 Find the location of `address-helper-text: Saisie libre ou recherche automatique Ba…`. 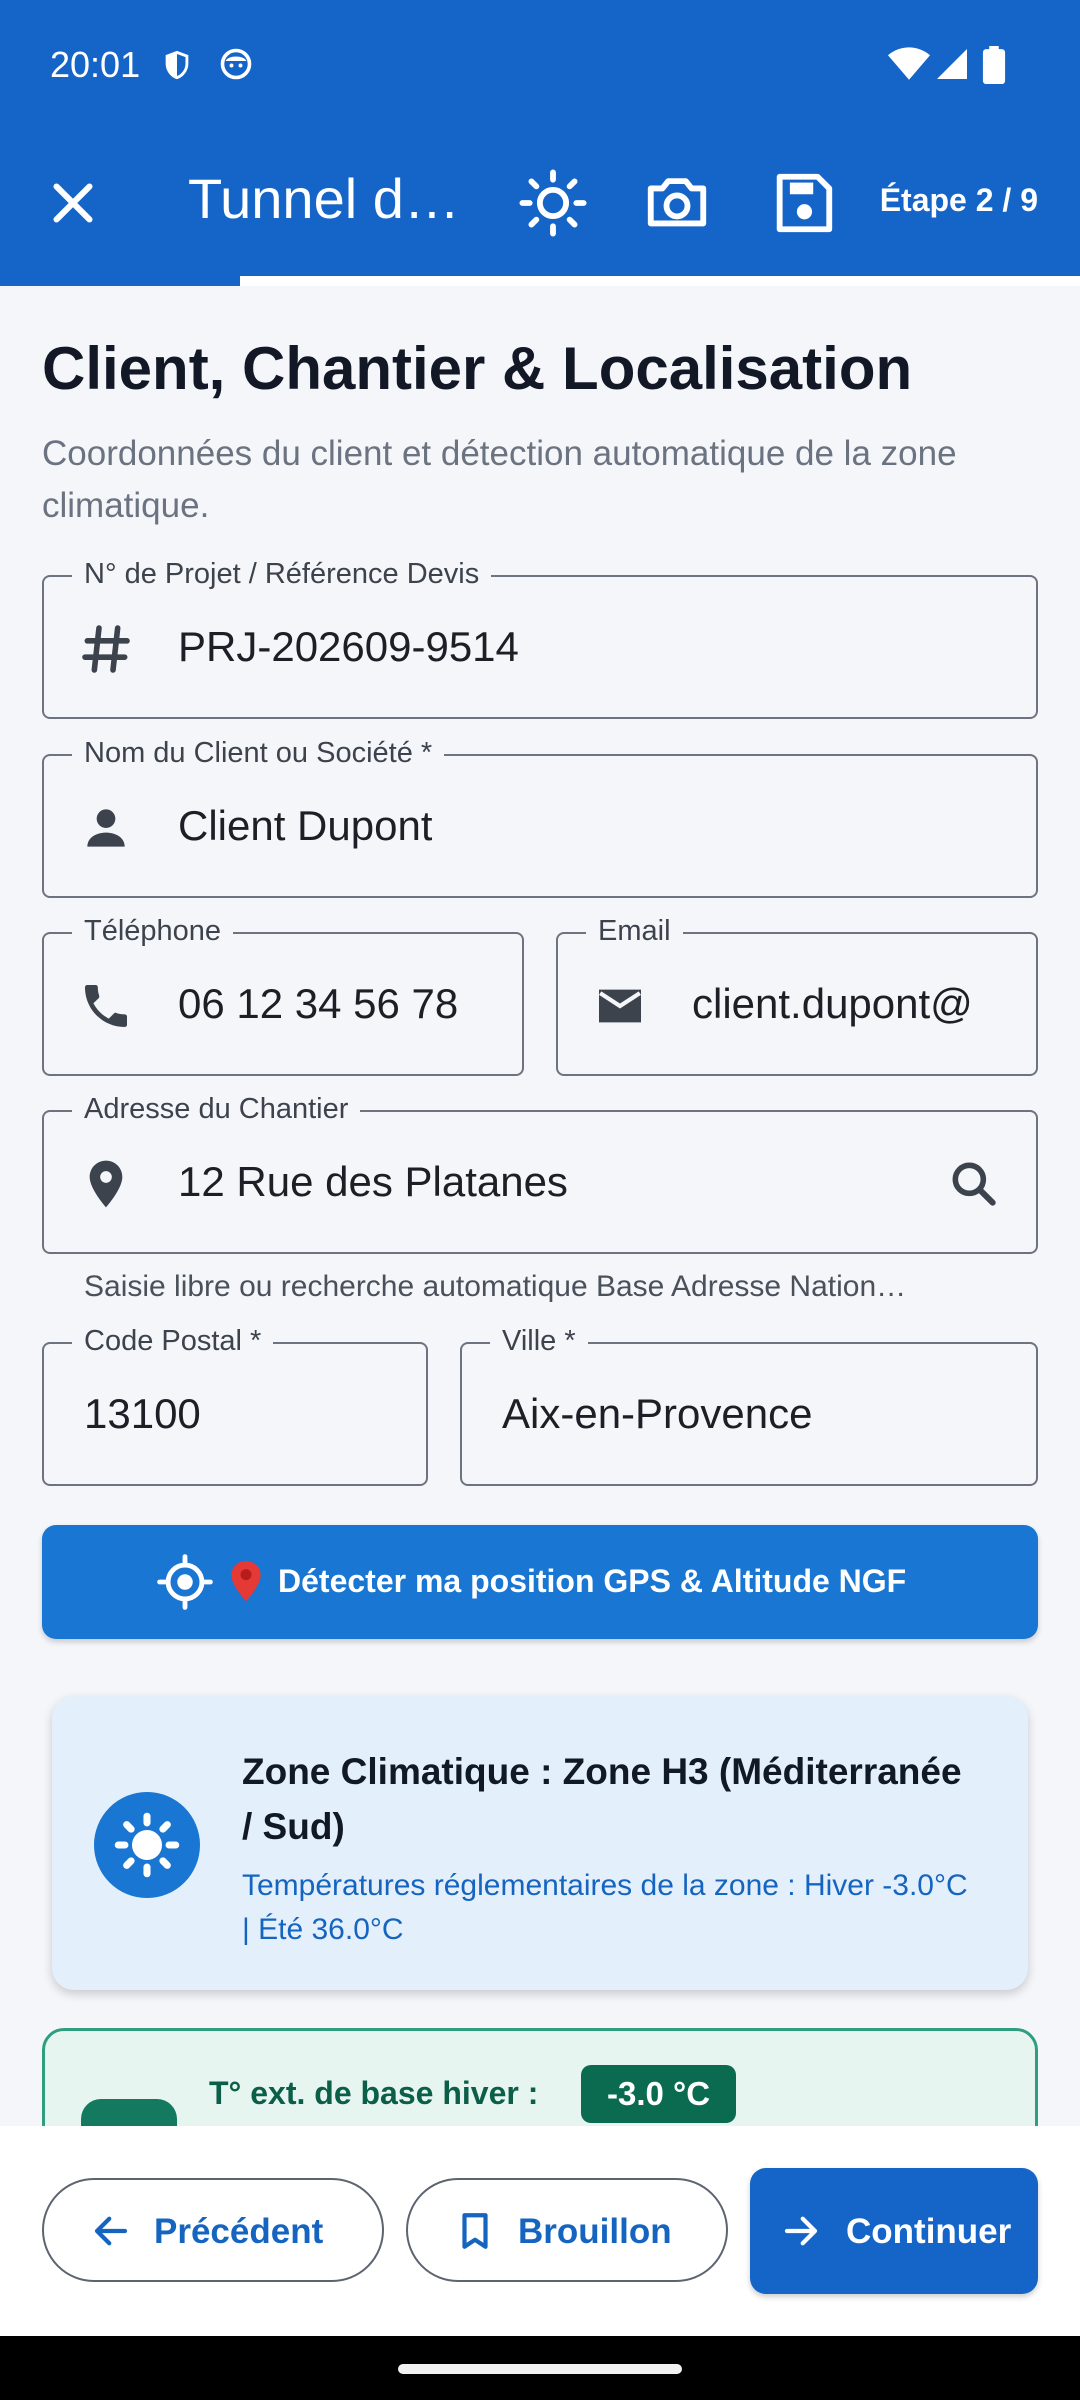

address-helper-text: Saisie libre ou recherche automatique Ba… is located at coordinates (495, 1286).